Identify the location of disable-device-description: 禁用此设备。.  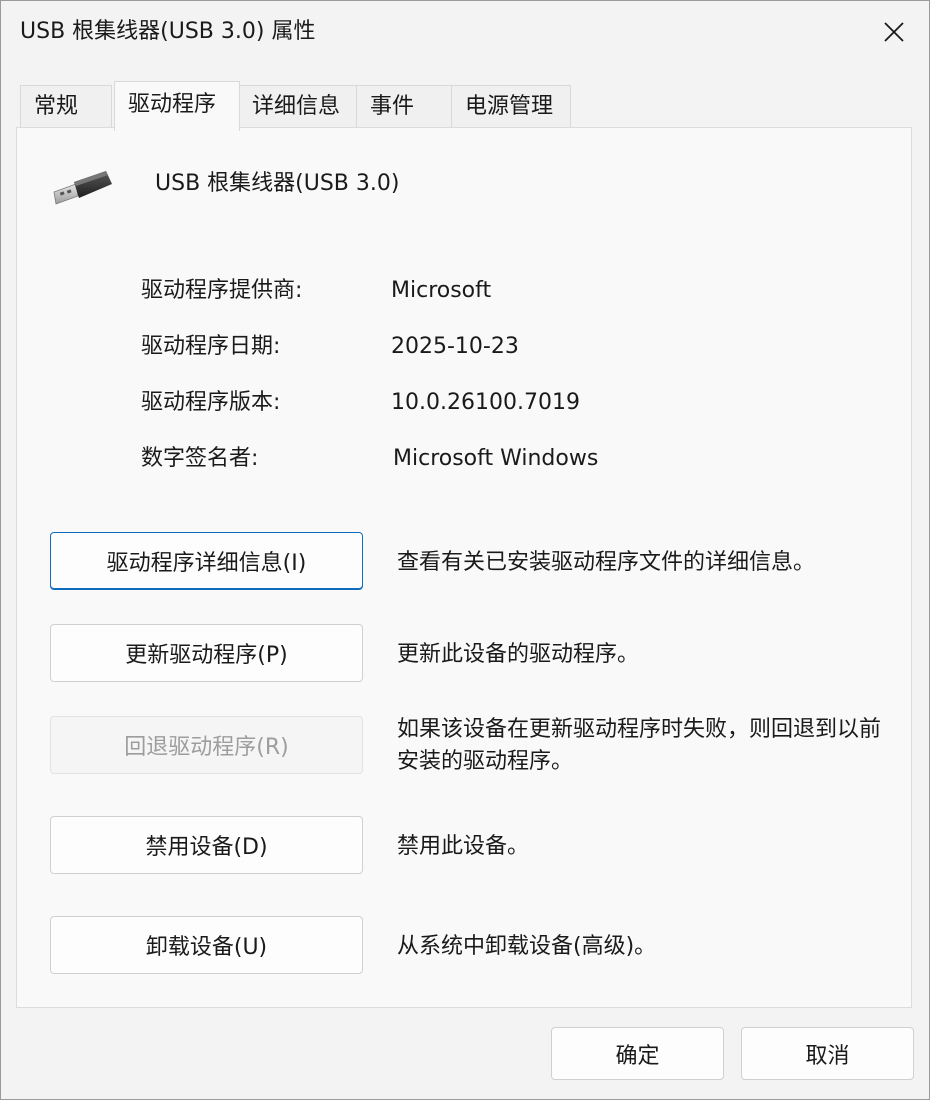
(463, 846).